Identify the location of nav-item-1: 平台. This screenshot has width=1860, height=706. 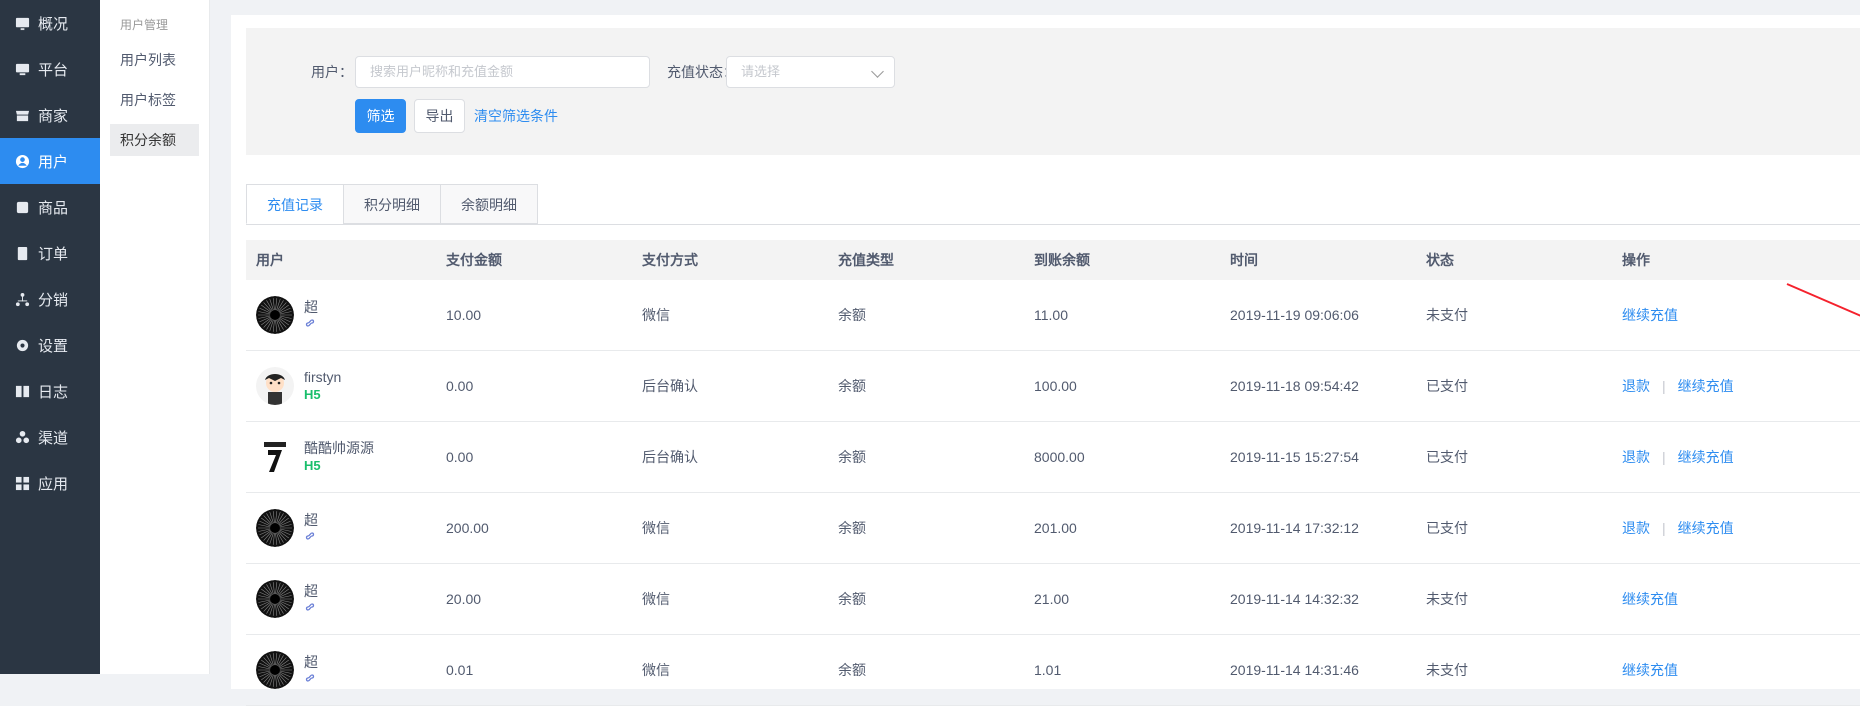
(50, 69).